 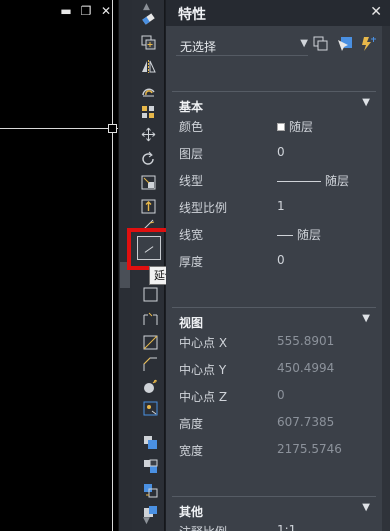 I want to click on property-label: 线型, so click(x=191, y=181).